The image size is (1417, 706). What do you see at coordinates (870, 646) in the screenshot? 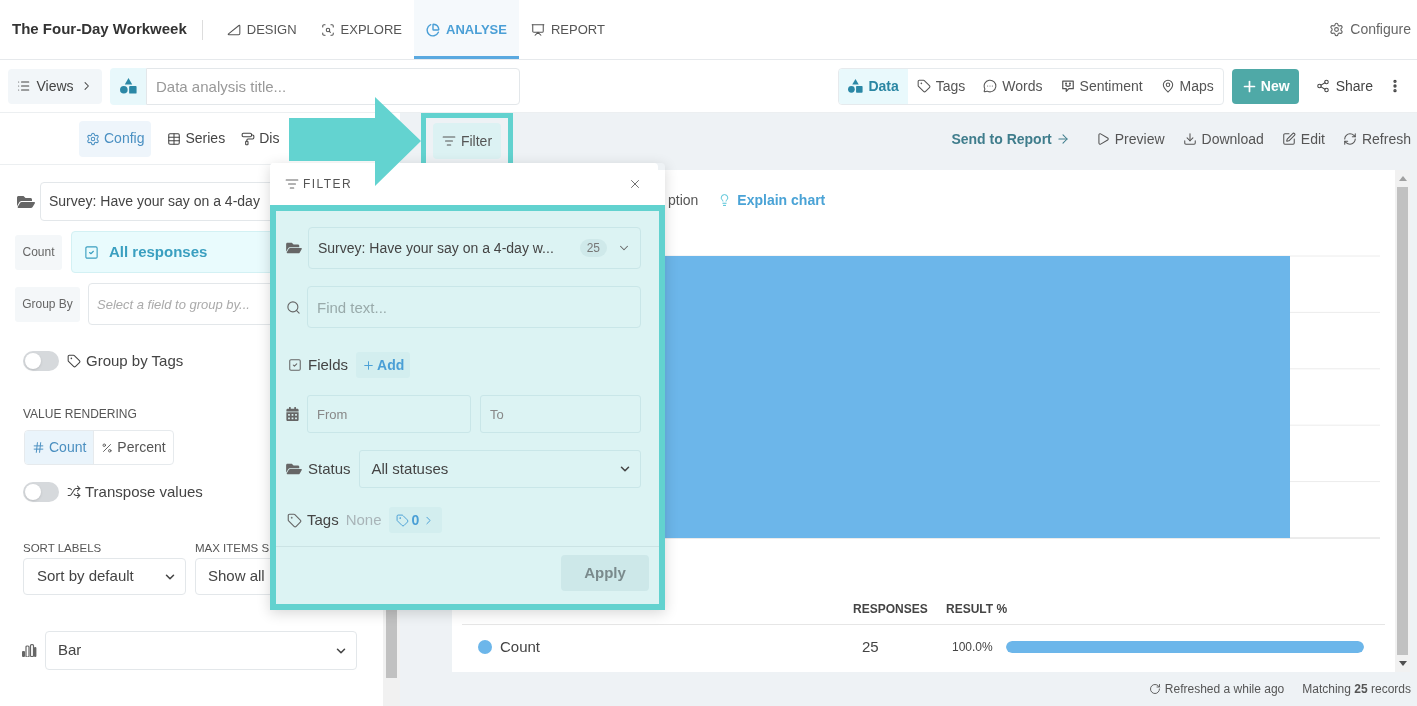
I see `responses-cell: 25` at bounding box center [870, 646].